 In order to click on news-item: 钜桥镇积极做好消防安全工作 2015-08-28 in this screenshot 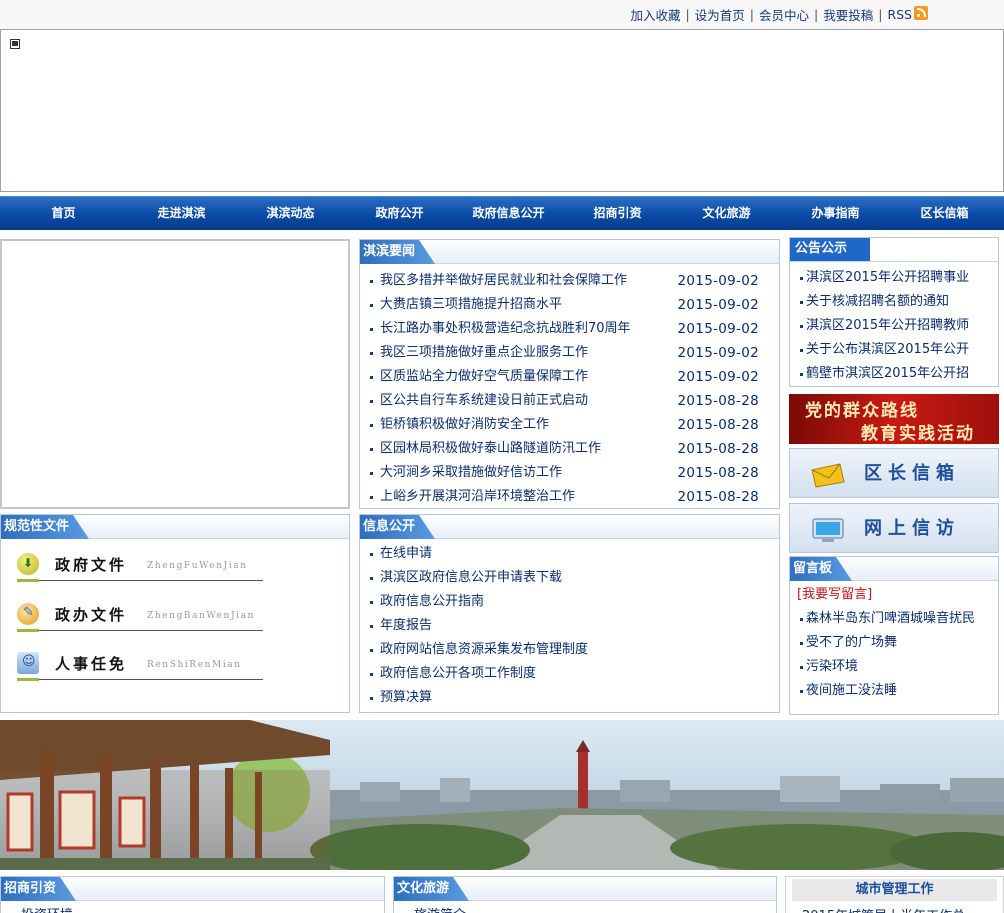, I will do `click(569, 425)`.